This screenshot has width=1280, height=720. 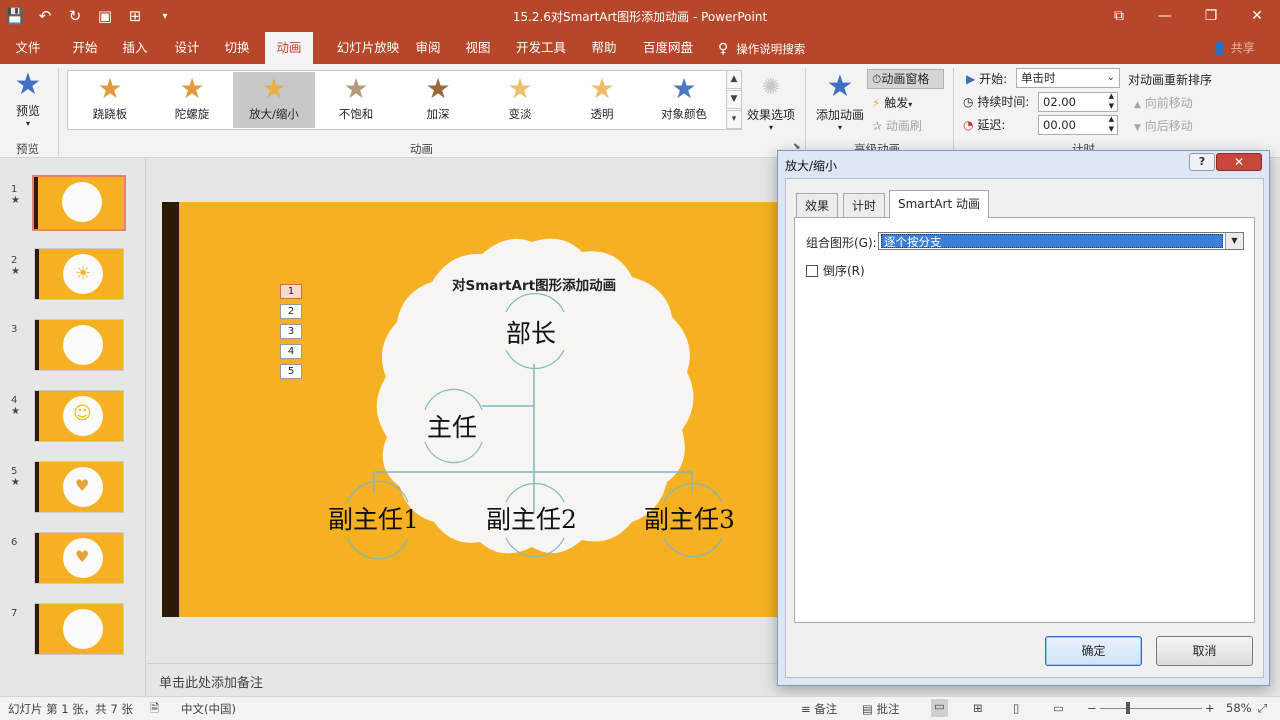 What do you see at coordinates (939, 204) in the screenshot?
I see `tab-smartart-animation: SmartArt 动画` at bounding box center [939, 204].